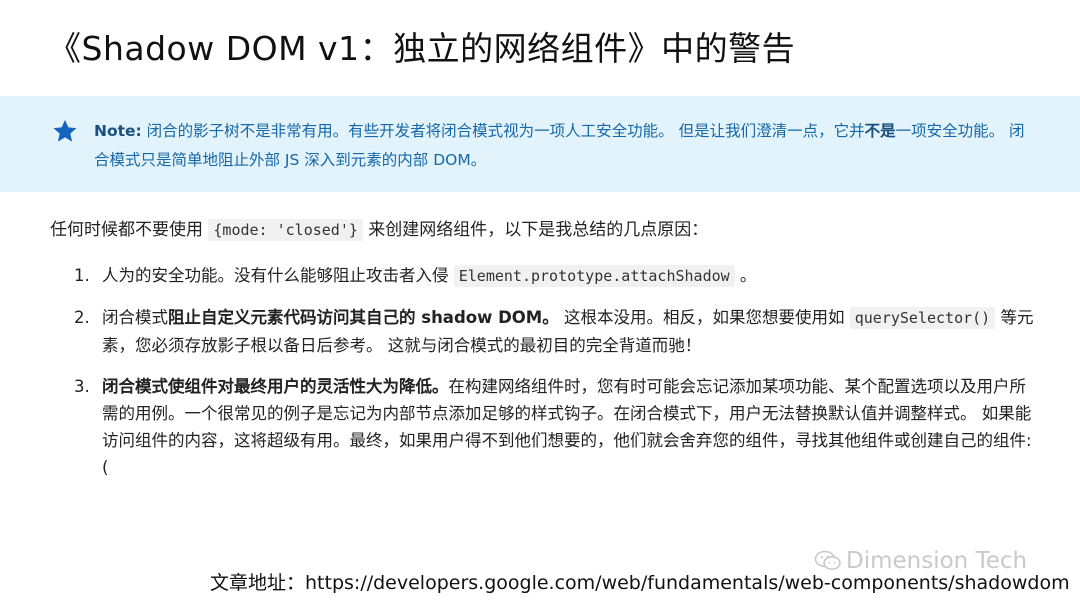 The height and width of the screenshot is (608, 1080). What do you see at coordinates (258, 583) in the screenshot?
I see `footer-label: 文章地址：` at bounding box center [258, 583].